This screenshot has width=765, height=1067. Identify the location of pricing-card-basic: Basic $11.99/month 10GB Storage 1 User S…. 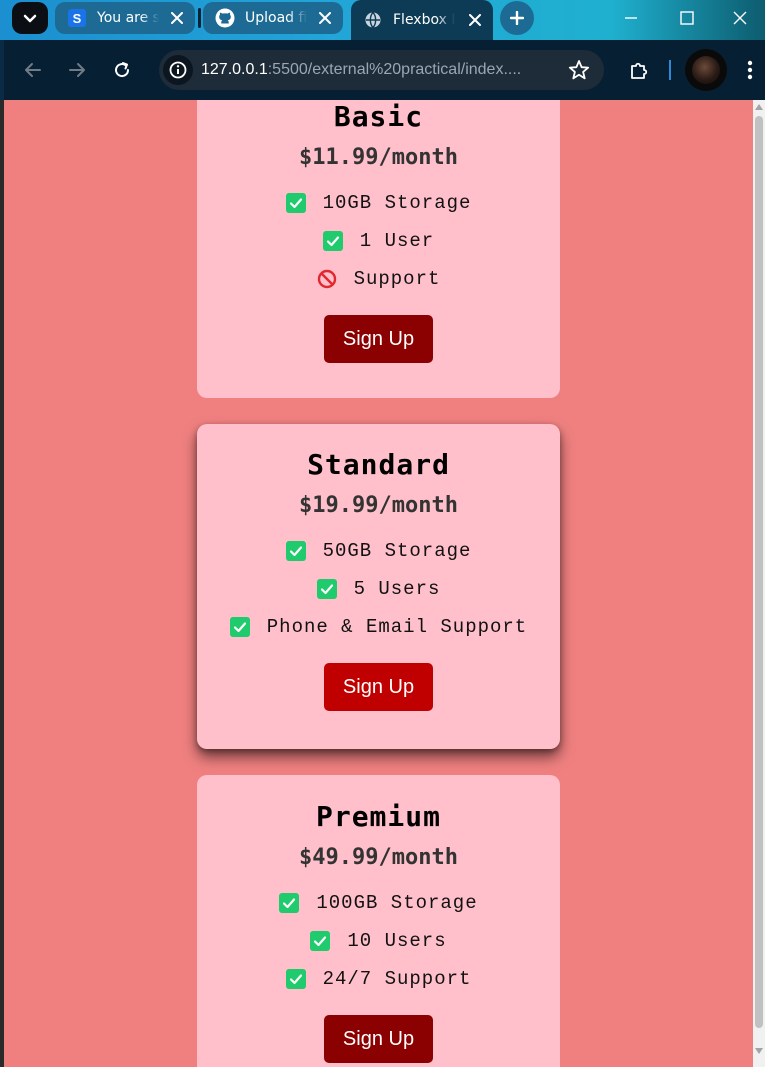
(378, 249).